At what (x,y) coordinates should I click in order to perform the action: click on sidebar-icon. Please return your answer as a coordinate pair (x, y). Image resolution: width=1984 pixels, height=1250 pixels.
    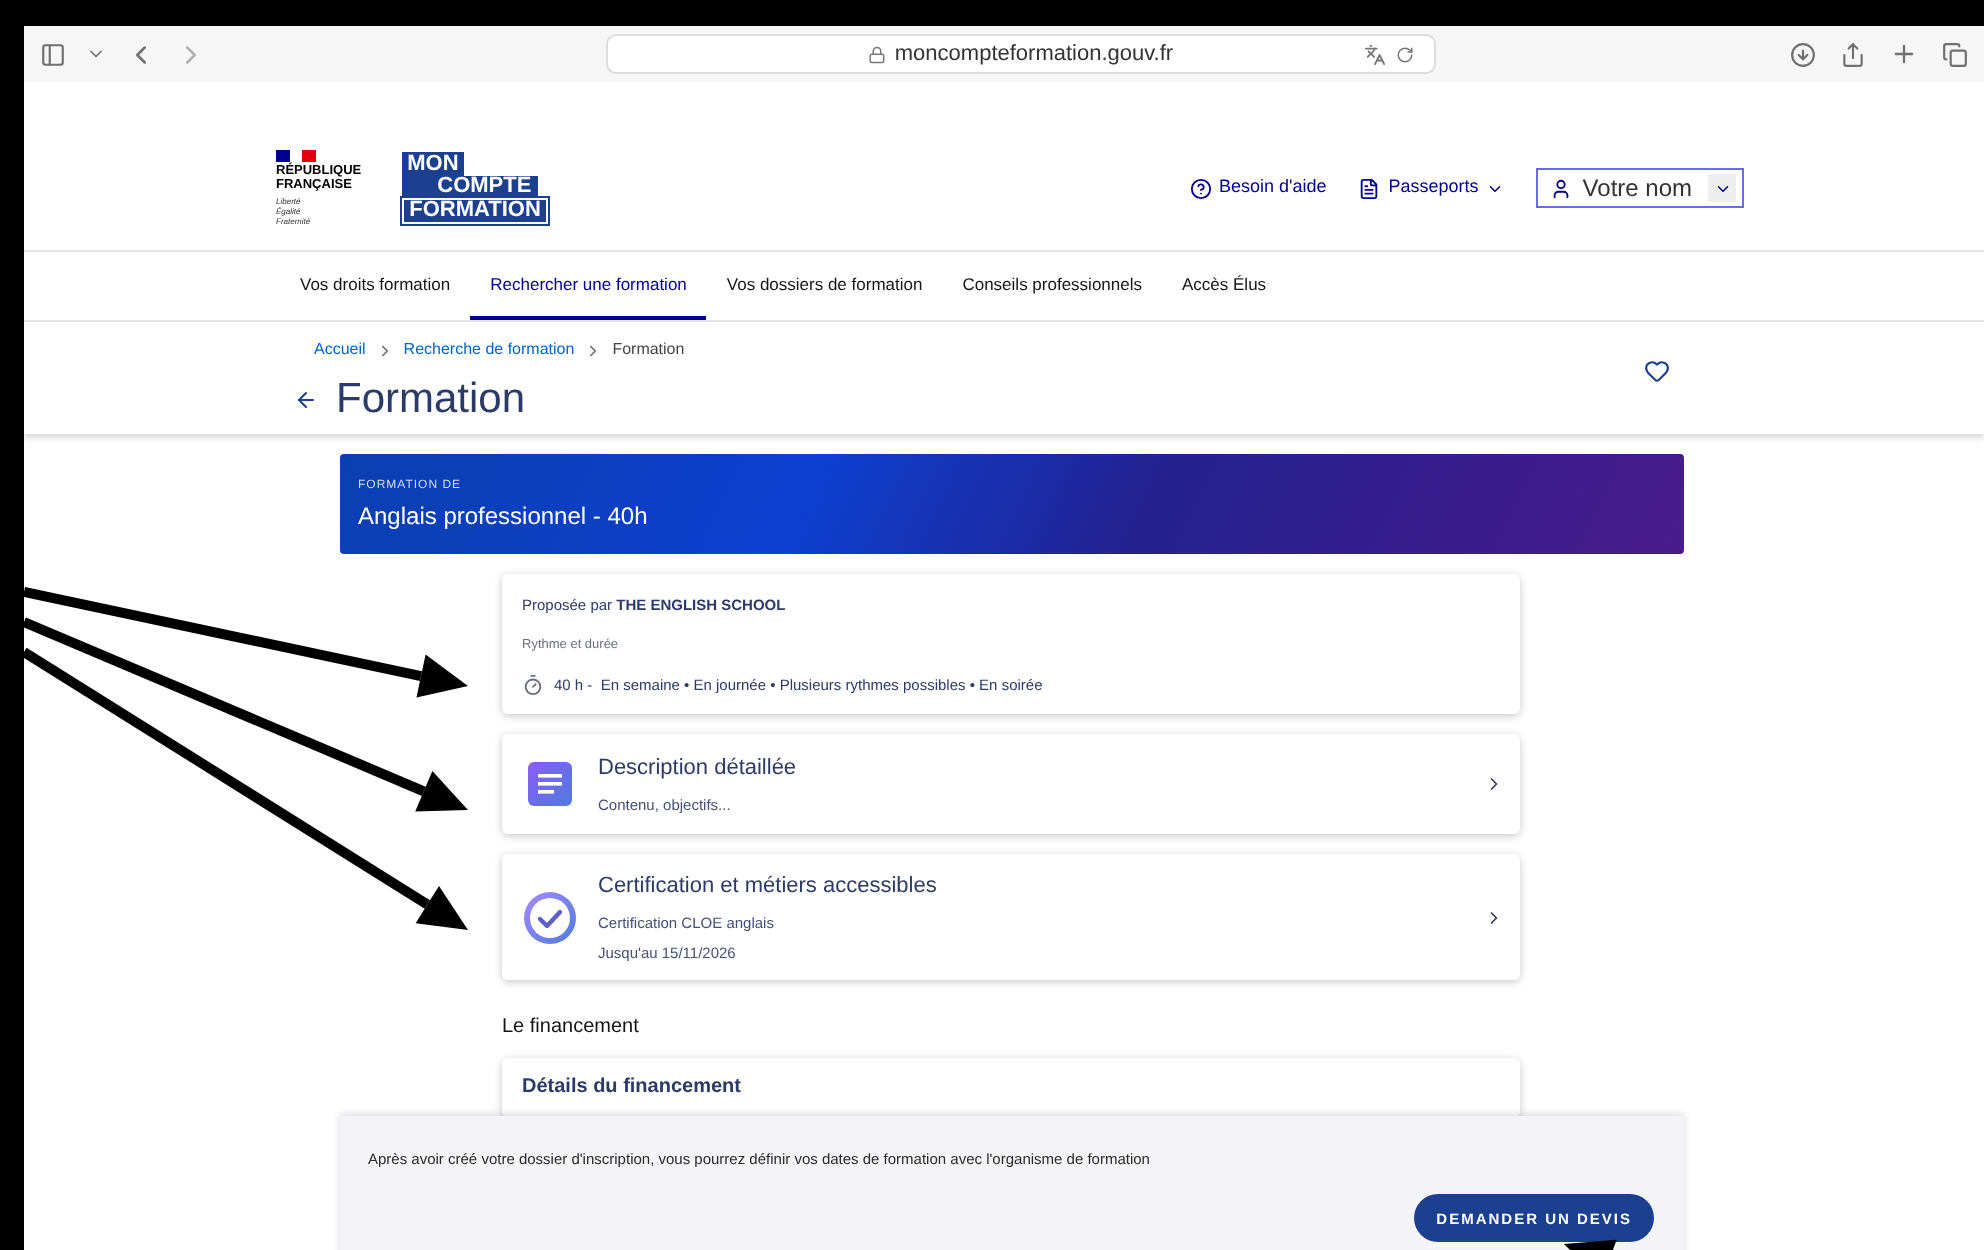
    Looking at the image, I should click on (53, 54).